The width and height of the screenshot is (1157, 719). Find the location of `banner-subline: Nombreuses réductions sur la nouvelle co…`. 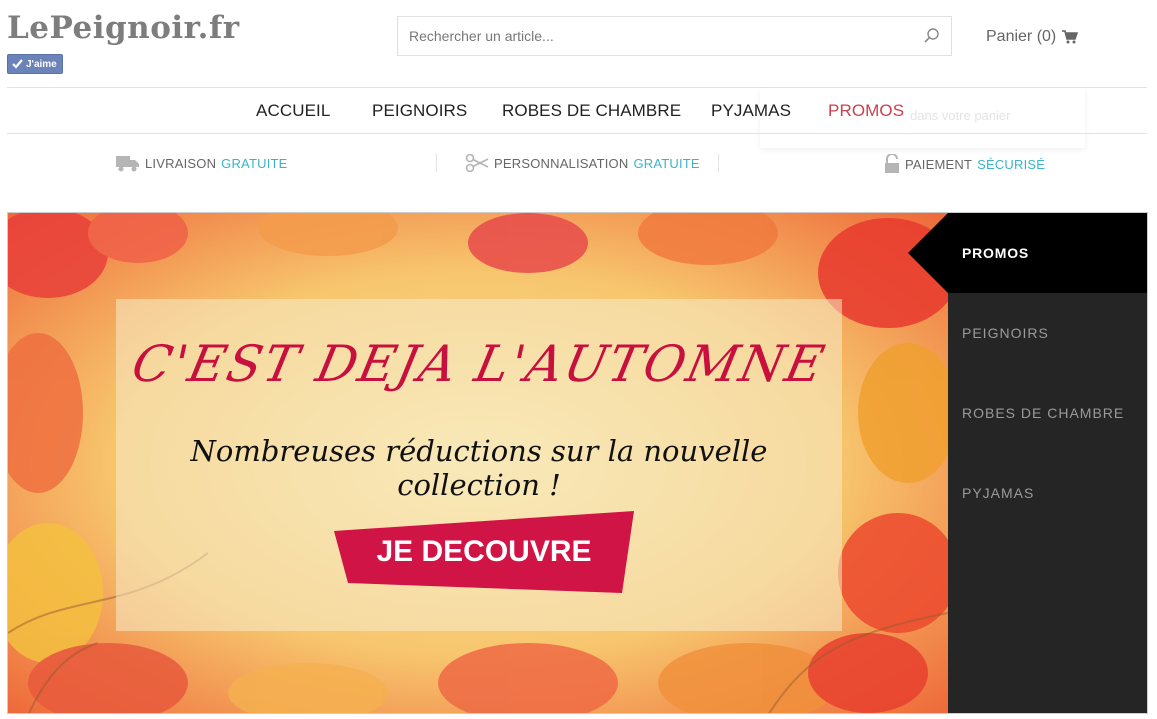

banner-subline: Nombreuses réductions sur la nouvelle co… is located at coordinates (479, 468).